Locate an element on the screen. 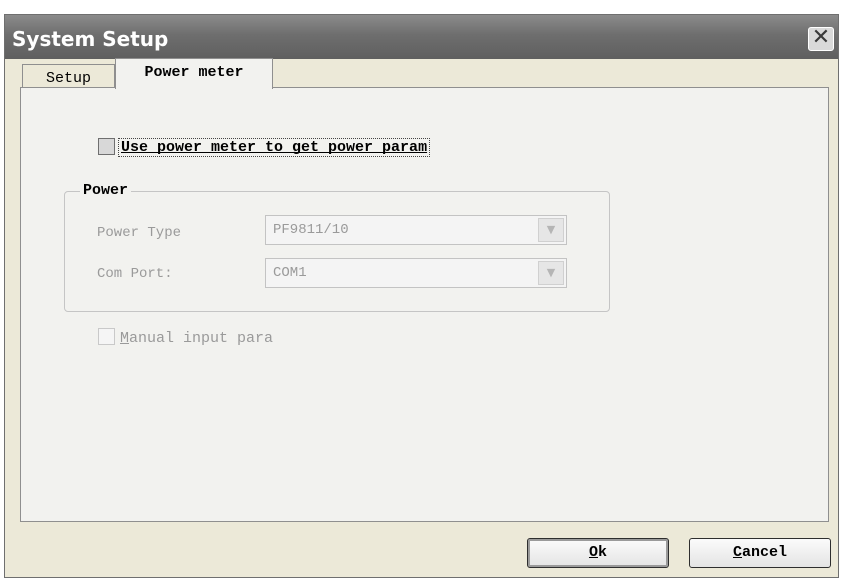 Image resolution: width=841 pixels, height=580 pixels. close-icon: ✕ is located at coordinates (821, 37).